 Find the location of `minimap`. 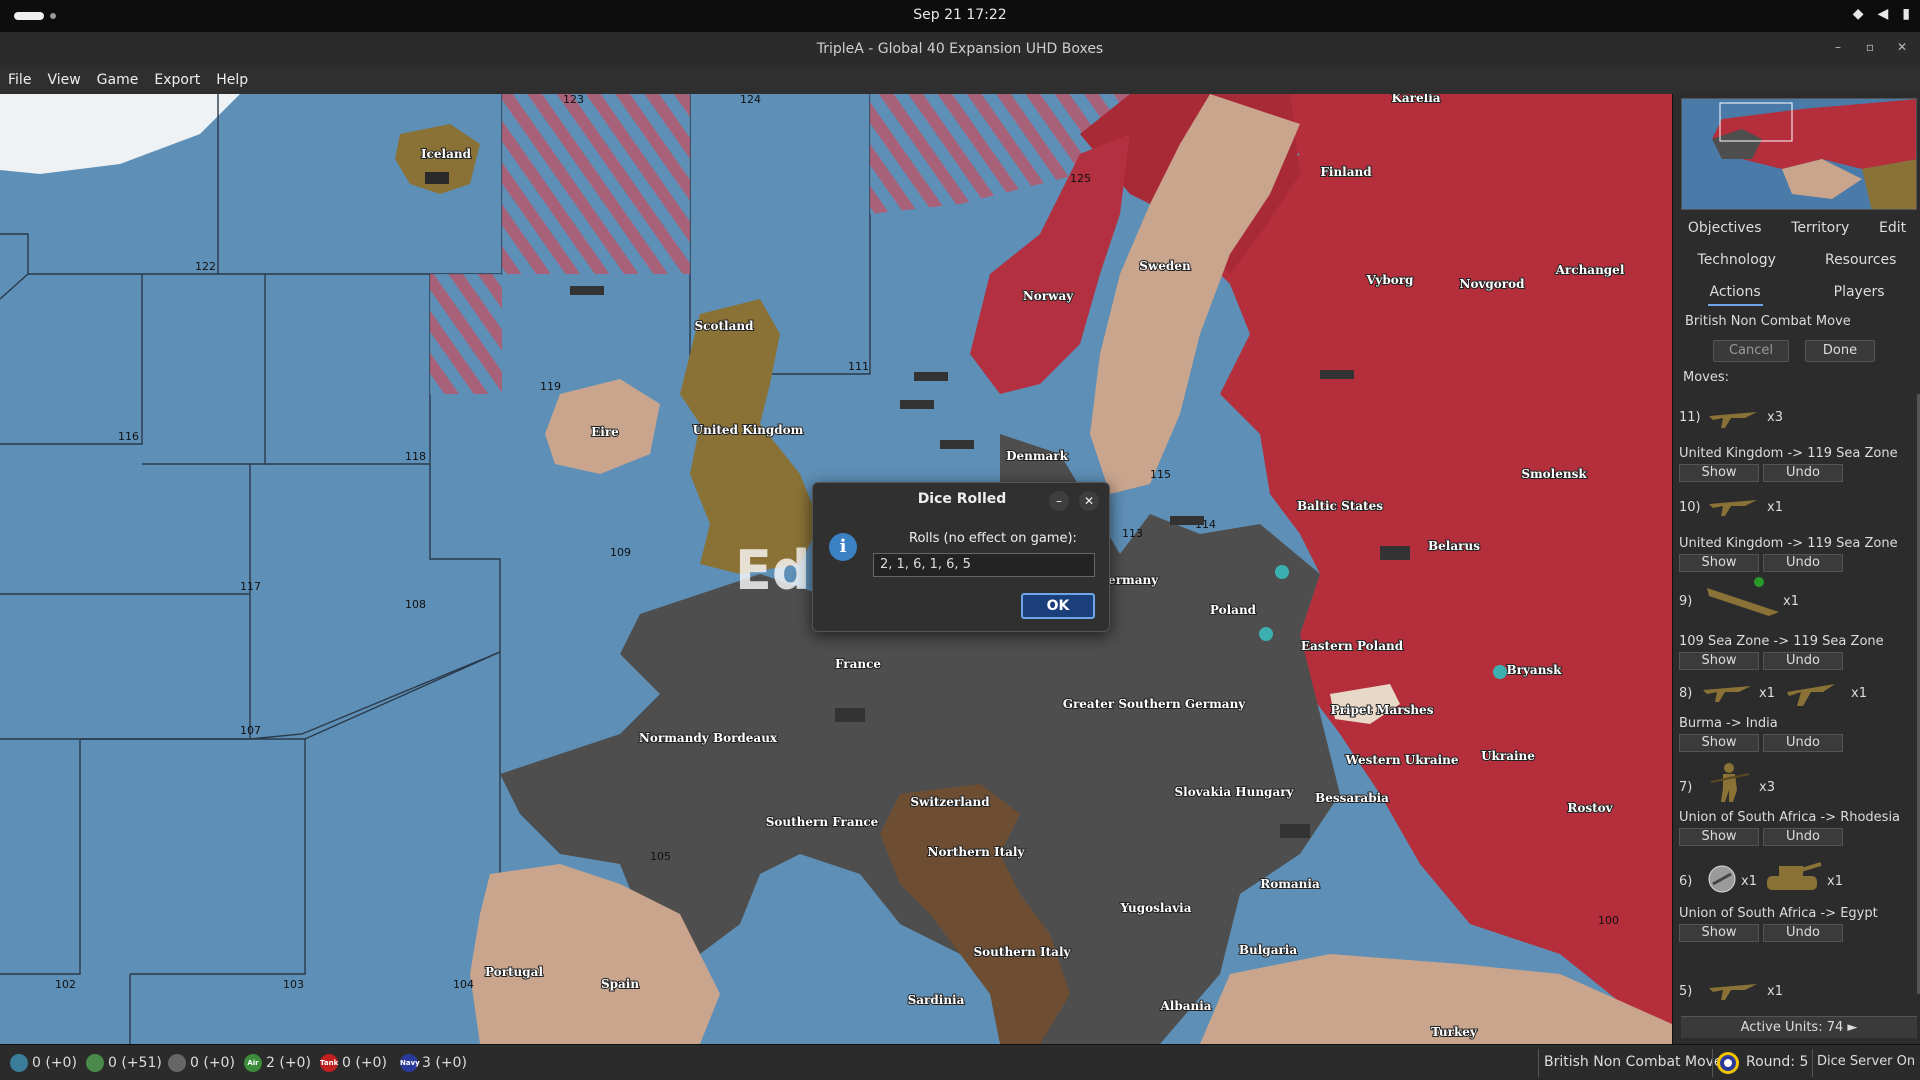

minimap is located at coordinates (1799, 154).